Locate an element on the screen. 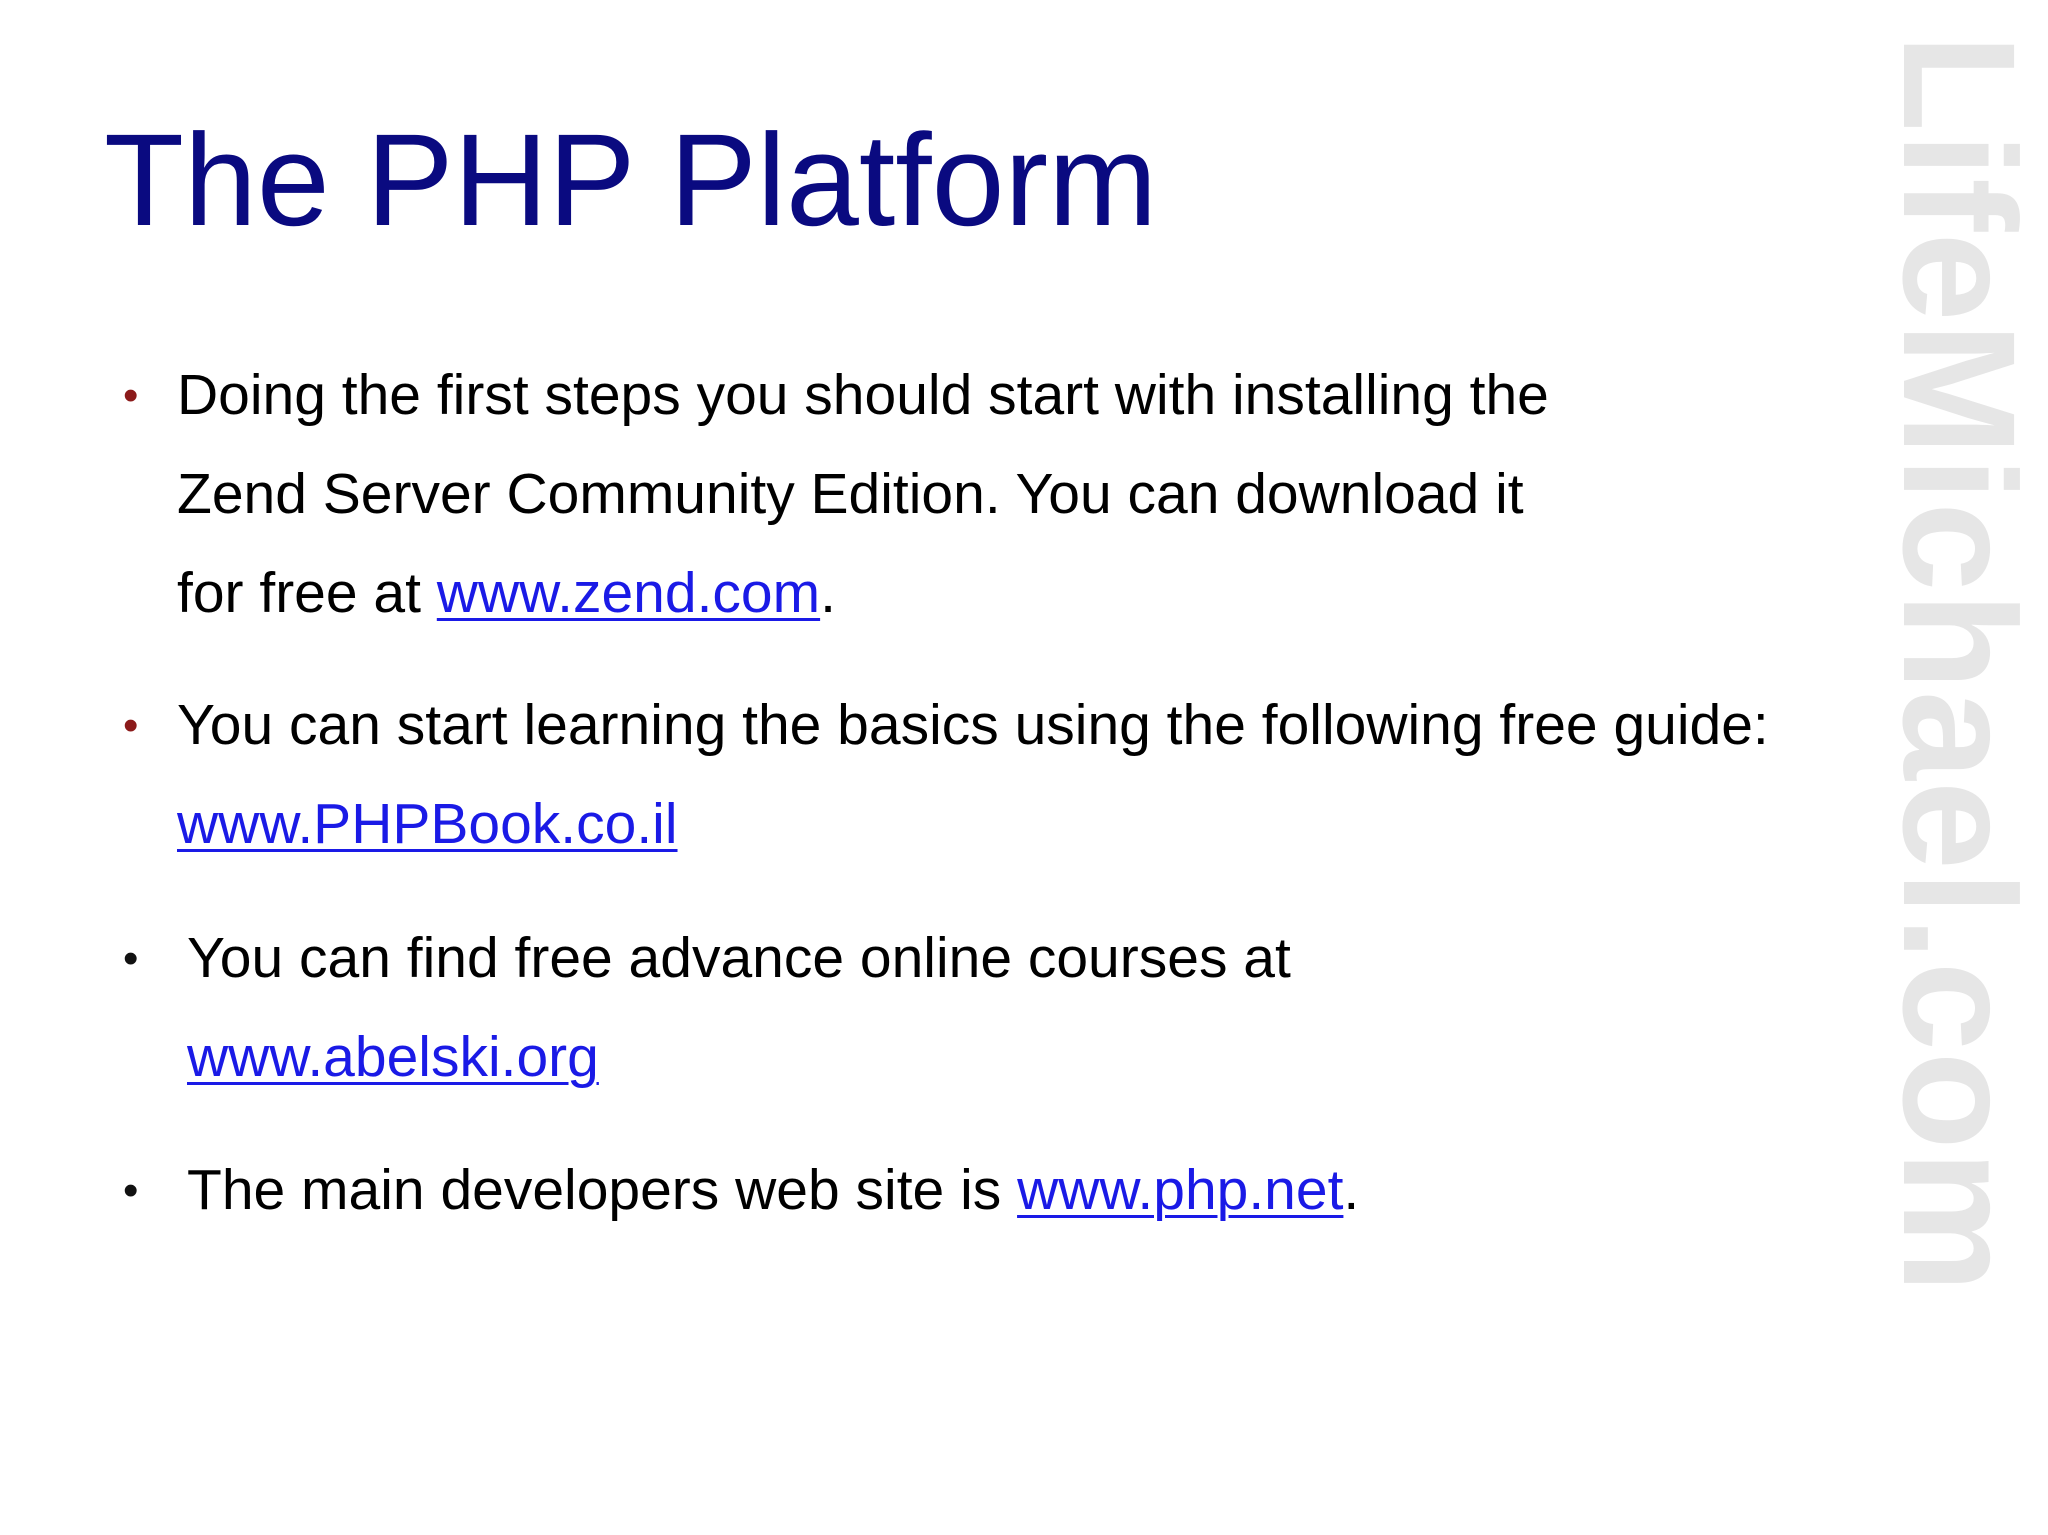  bullet-text-line: www.PHPBook.co.il is located at coordinates (973, 824).